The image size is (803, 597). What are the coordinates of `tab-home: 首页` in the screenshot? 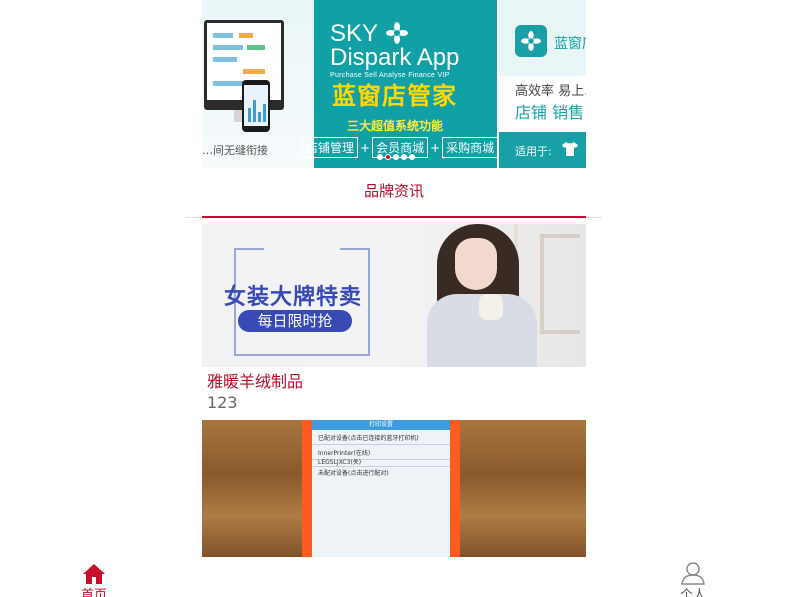 It's located at (94, 580).